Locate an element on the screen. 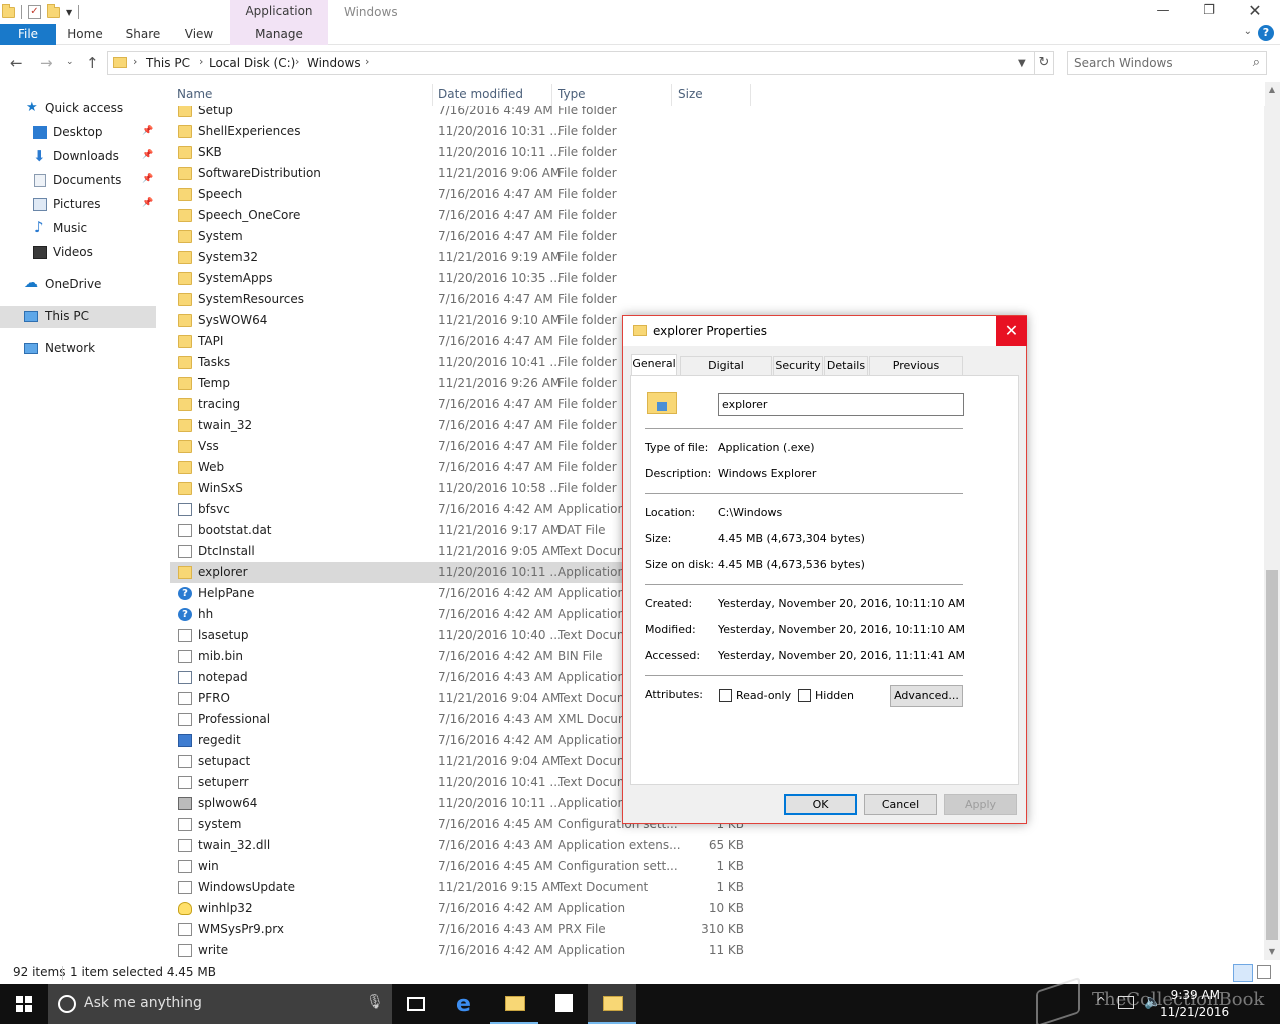 This screenshot has width=1280, height=1024. clock-time: 9:39 AM is located at coordinates (1195, 995).